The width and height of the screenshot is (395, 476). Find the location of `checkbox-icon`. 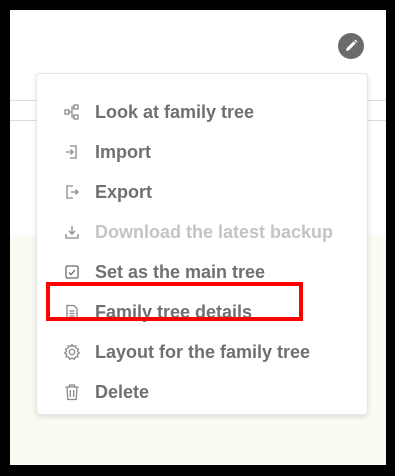

checkbox-icon is located at coordinates (72, 272).